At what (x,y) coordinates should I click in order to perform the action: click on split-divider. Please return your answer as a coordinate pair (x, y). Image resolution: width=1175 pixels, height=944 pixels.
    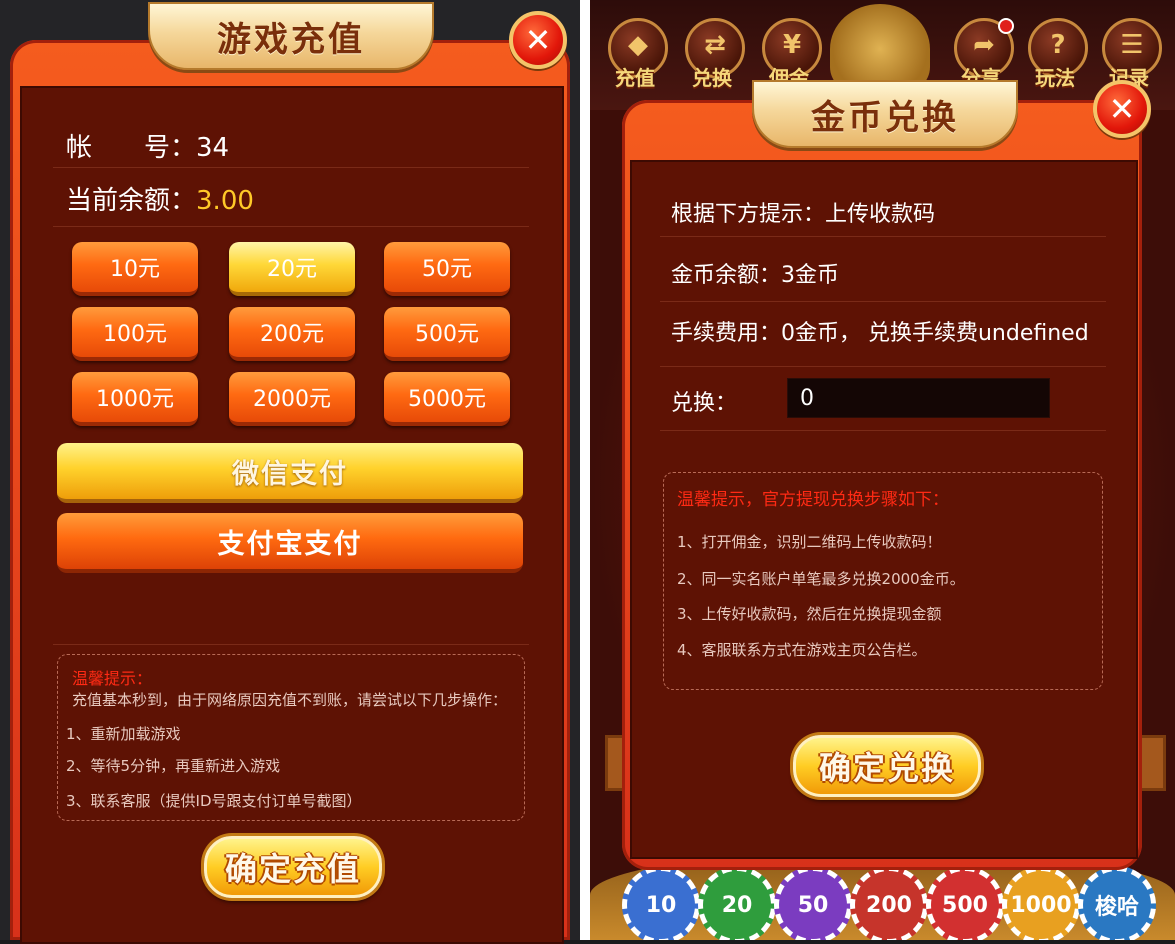
    Looking at the image, I should click on (585, 470).